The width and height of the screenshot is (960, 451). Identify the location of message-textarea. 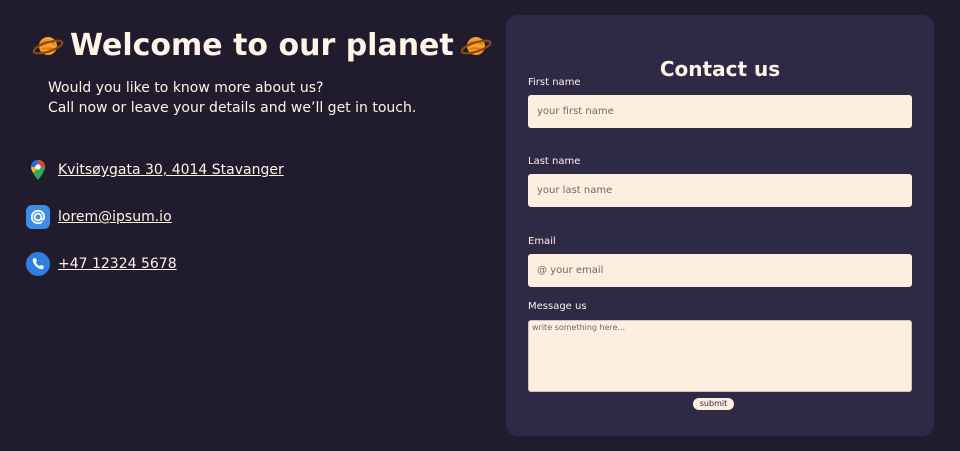
(720, 356).